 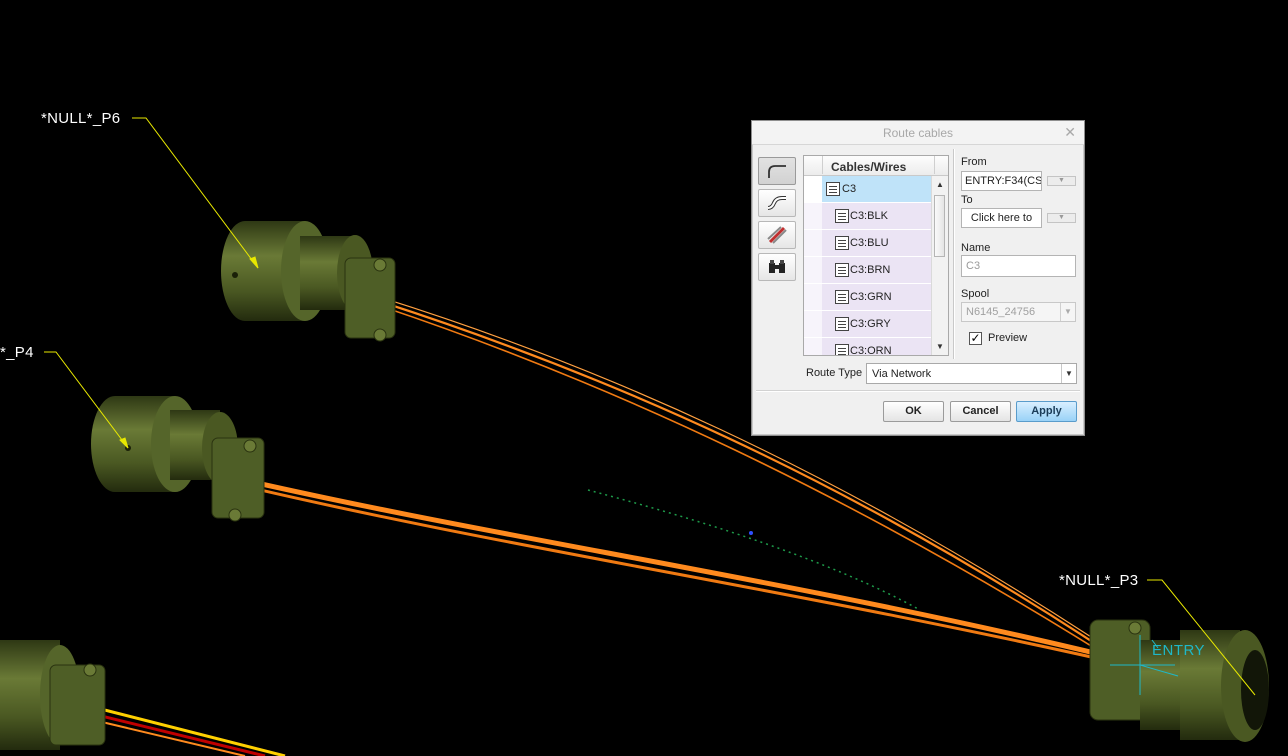 What do you see at coordinates (178, 459) in the screenshot?
I see `connector-p4` at bounding box center [178, 459].